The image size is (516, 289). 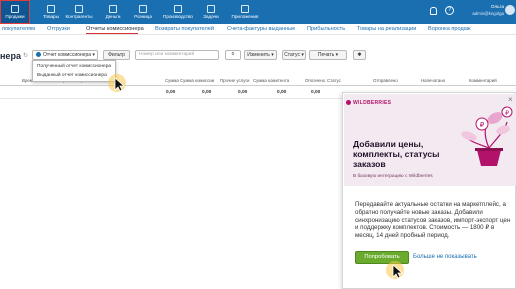 I want to click on total-principal: 0,00, so click(x=282, y=92).